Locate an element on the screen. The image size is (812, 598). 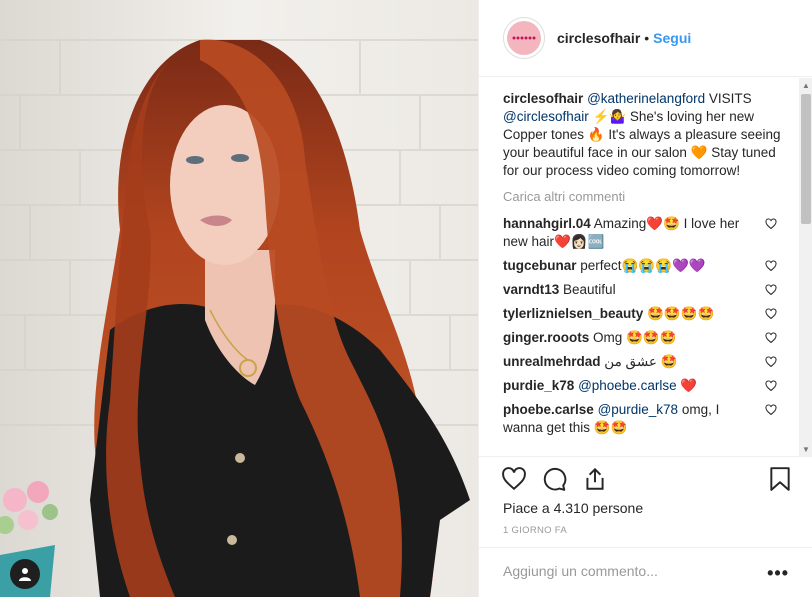
comment-username: tugcebunar is located at coordinates (540, 265).